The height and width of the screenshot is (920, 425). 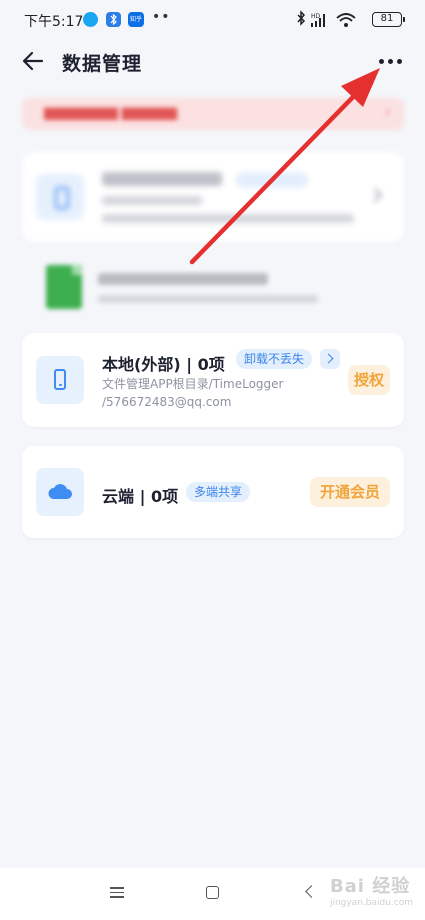 I want to click on app-notification-icon, so click(x=90, y=19).